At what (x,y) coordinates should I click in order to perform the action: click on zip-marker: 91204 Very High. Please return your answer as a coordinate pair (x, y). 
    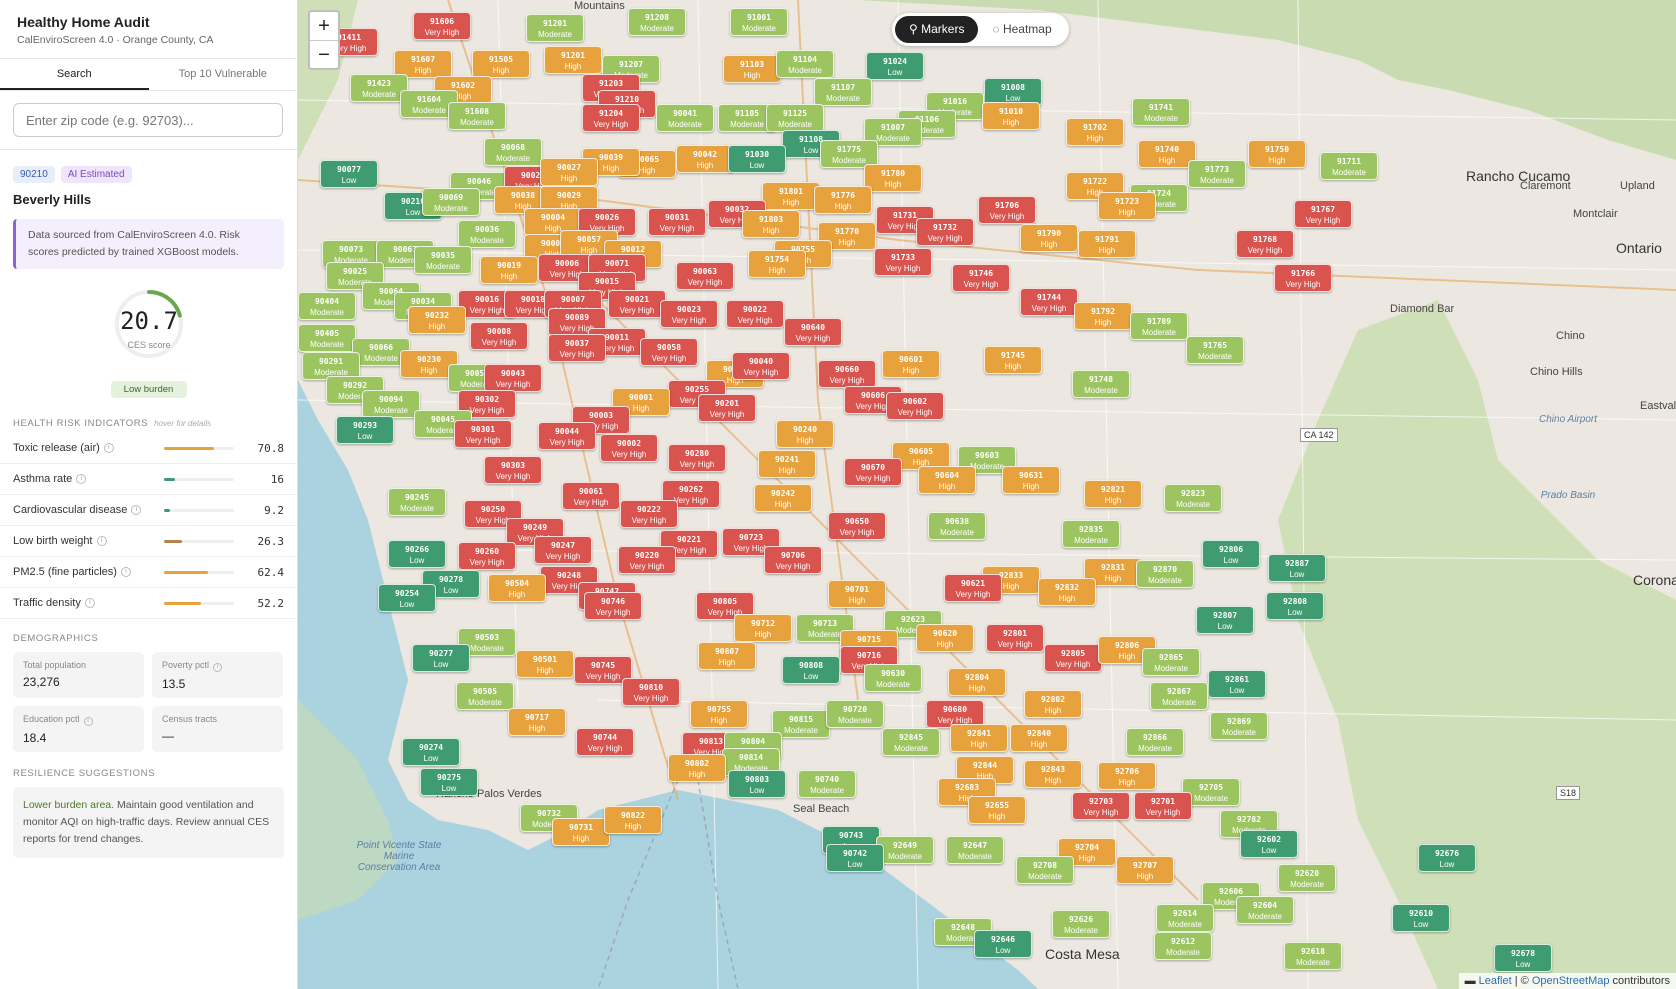
    Looking at the image, I should click on (611, 118).